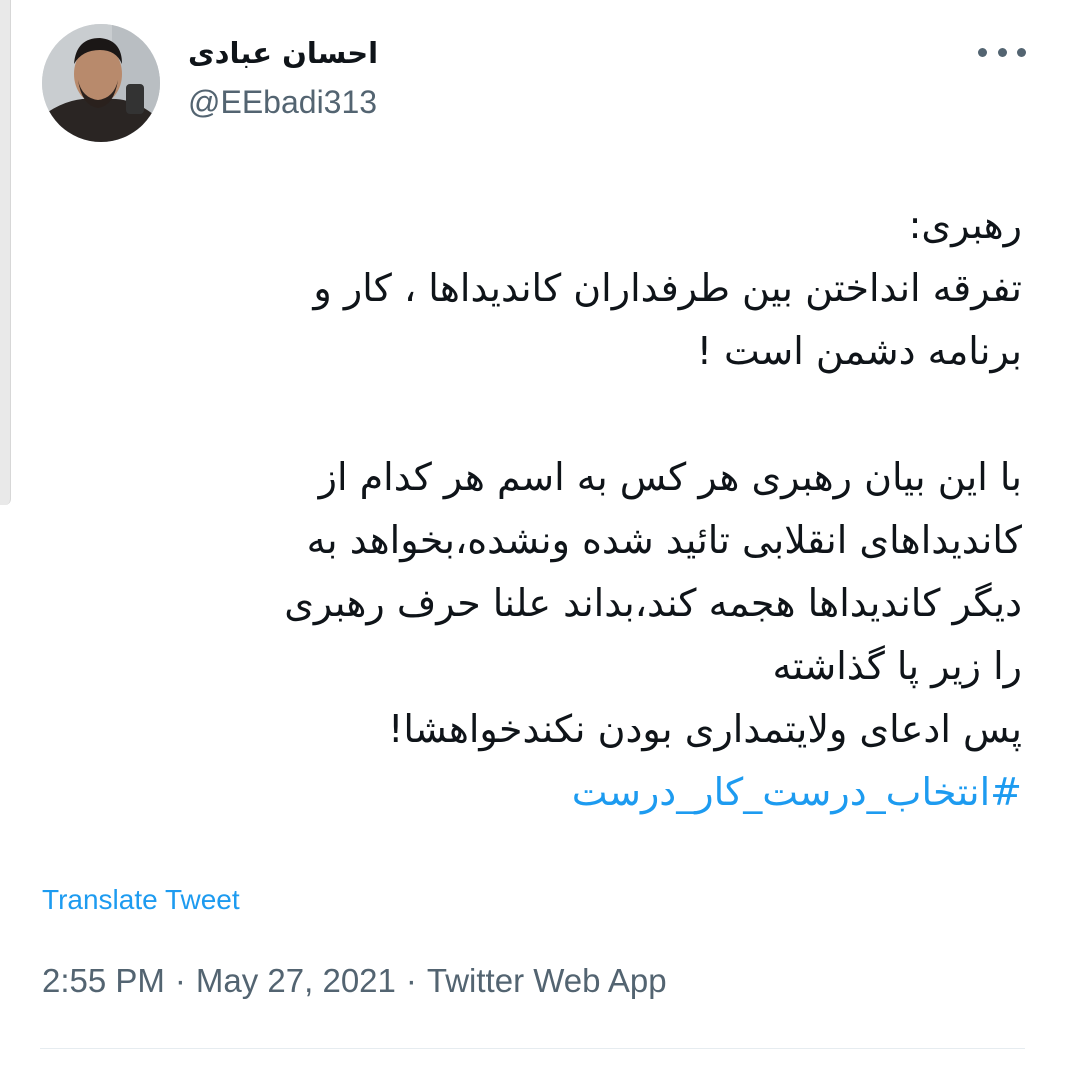 Image resolution: width=1065 pixels, height=1080 pixels. Describe the element at coordinates (532, 1048) in the screenshot. I see `divider` at that location.